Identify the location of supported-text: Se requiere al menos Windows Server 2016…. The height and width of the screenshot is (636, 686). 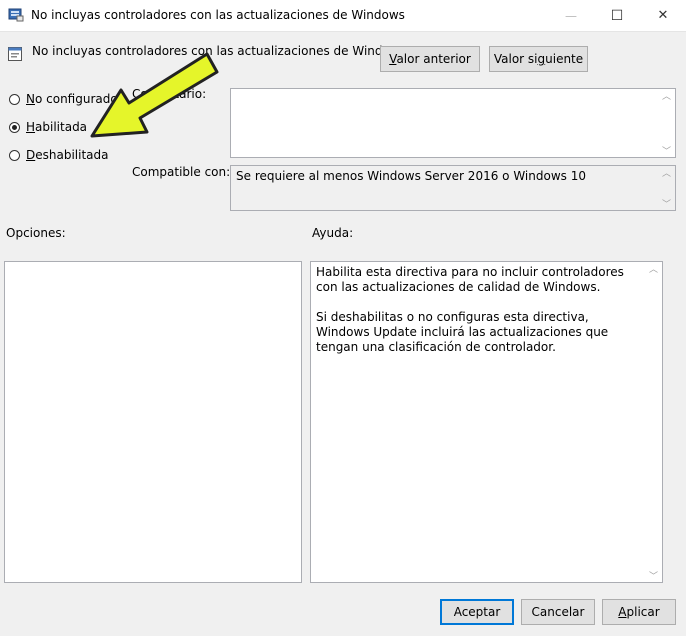
(411, 176).